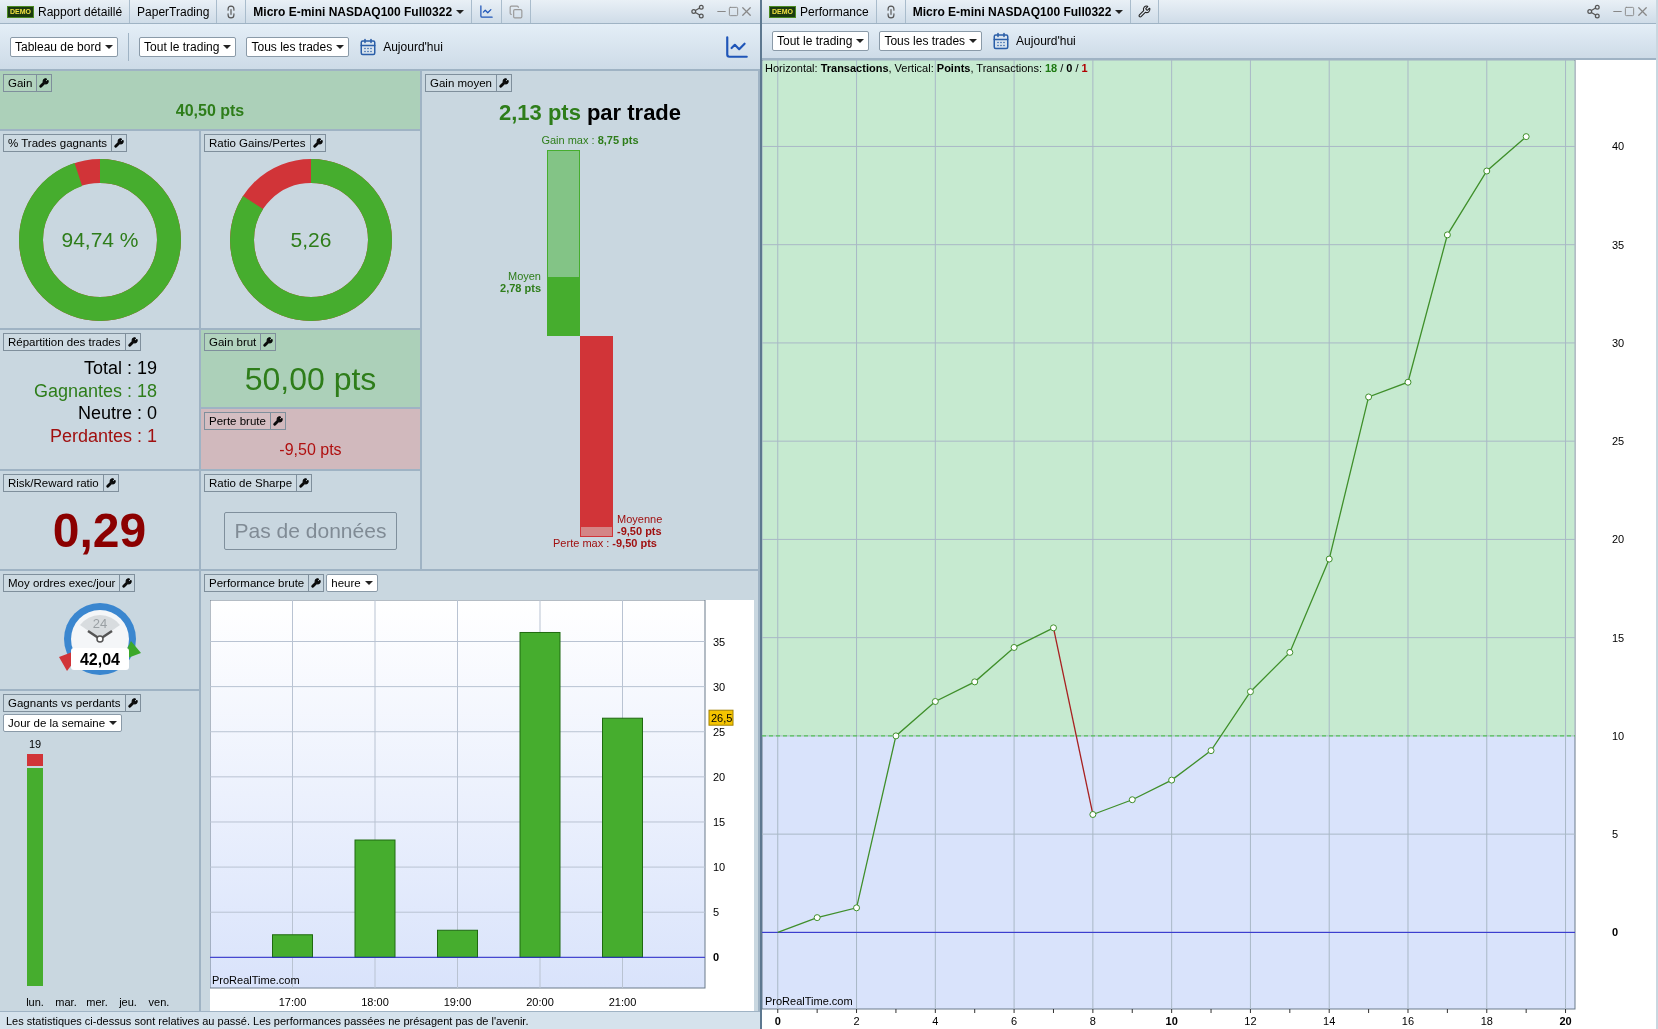 The height and width of the screenshot is (1029, 1658). I want to click on panel-title: Moy ordres exec/jour, so click(62, 583).